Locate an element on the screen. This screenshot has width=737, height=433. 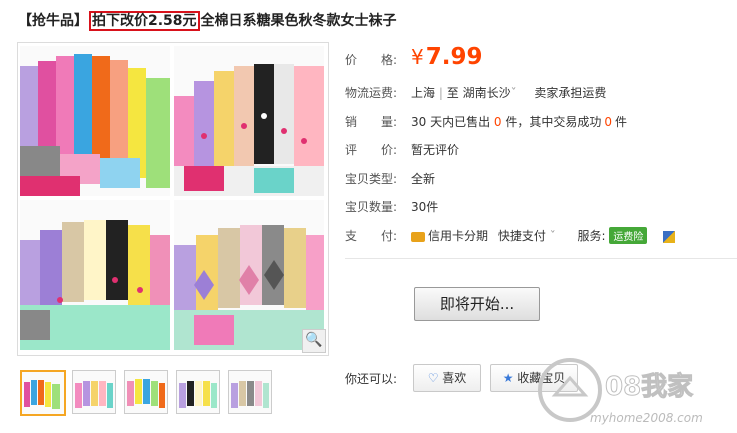
shipping-row: 物流运费: 上海 | 至 湖南长沙ˇ 卖家承担运费 is located at coordinates (475, 92).